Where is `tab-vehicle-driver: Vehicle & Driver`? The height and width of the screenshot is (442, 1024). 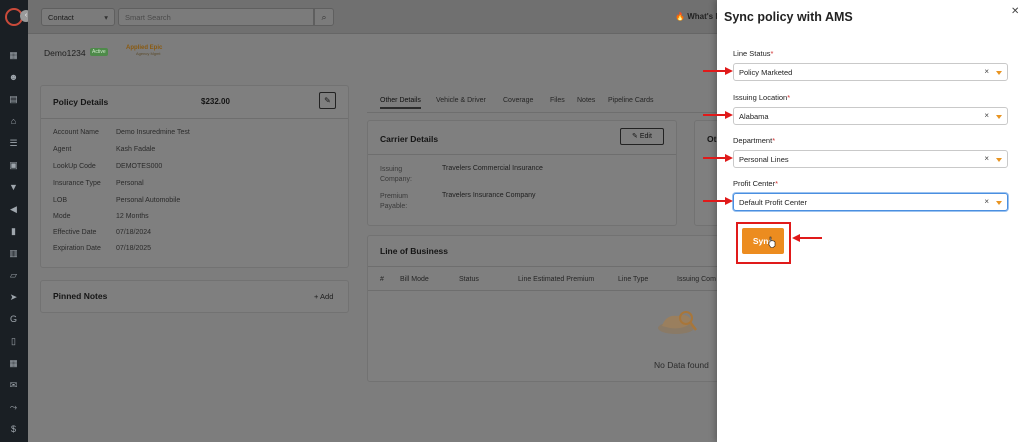 tab-vehicle-driver: Vehicle & Driver is located at coordinates (461, 100).